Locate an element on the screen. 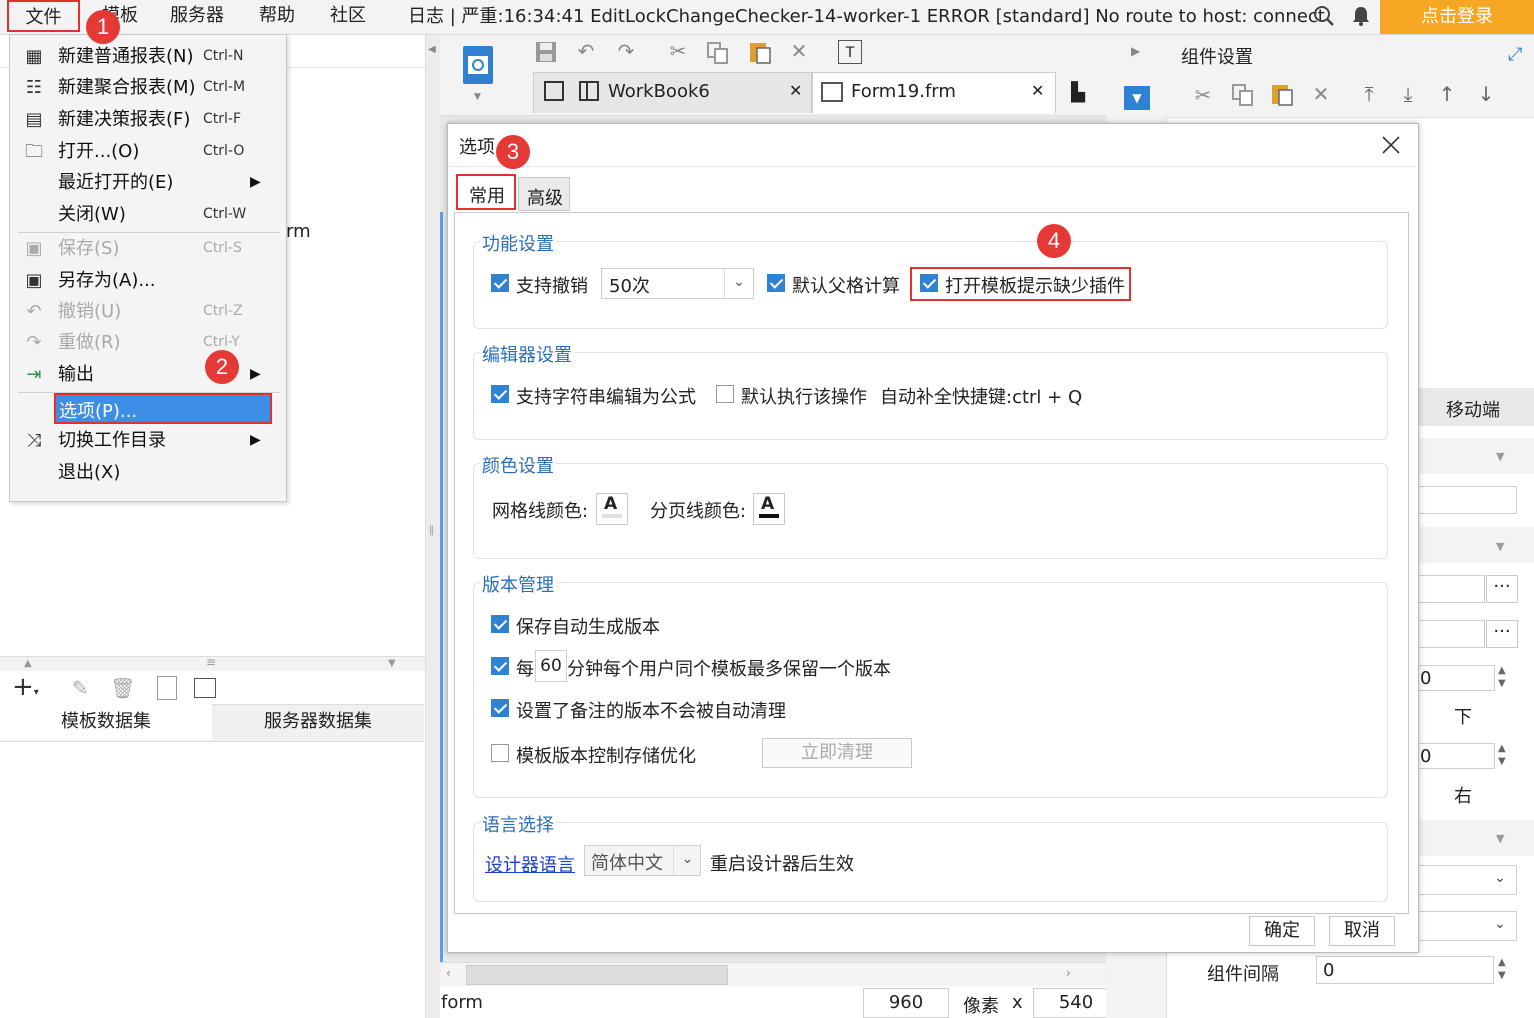 Image resolution: width=1534 pixels, height=1018 pixels. minutes-input: 60 is located at coordinates (551, 666).